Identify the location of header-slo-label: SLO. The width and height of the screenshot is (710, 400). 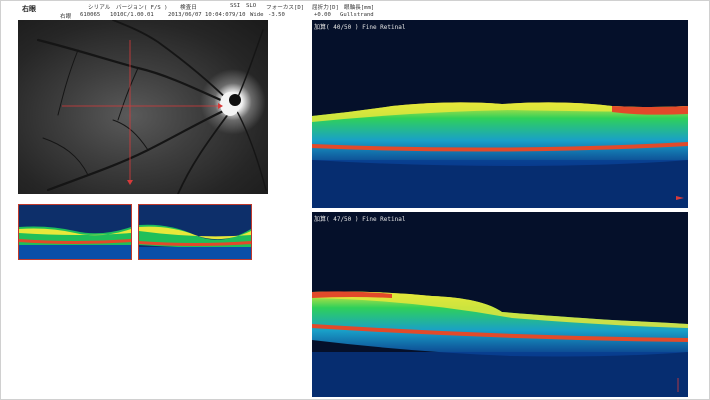
(251, 6).